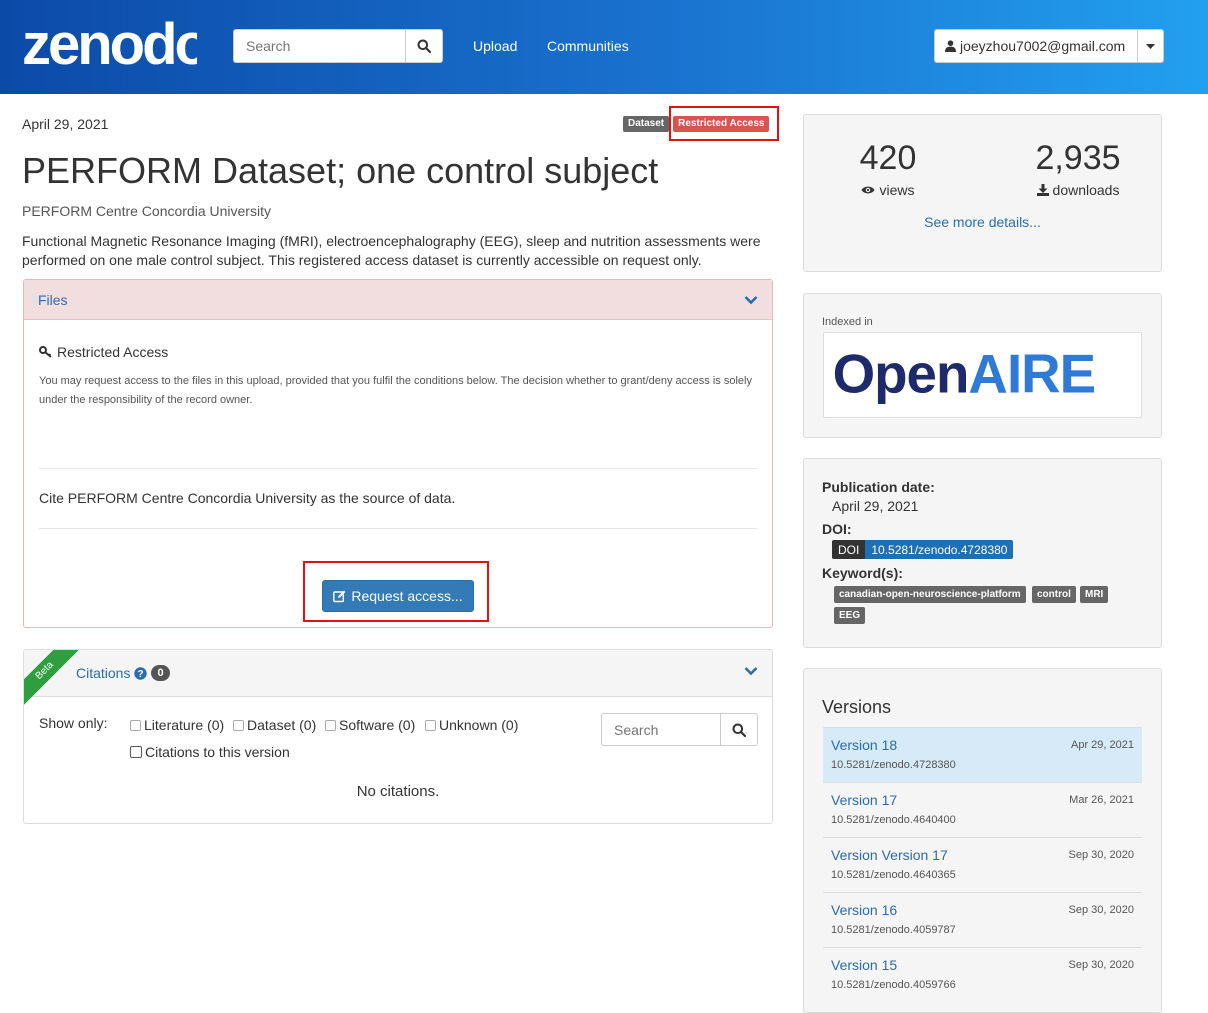 The height and width of the screenshot is (1013, 1208). What do you see at coordinates (53, 300) in the screenshot?
I see `files-heading: Files` at bounding box center [53, 300].